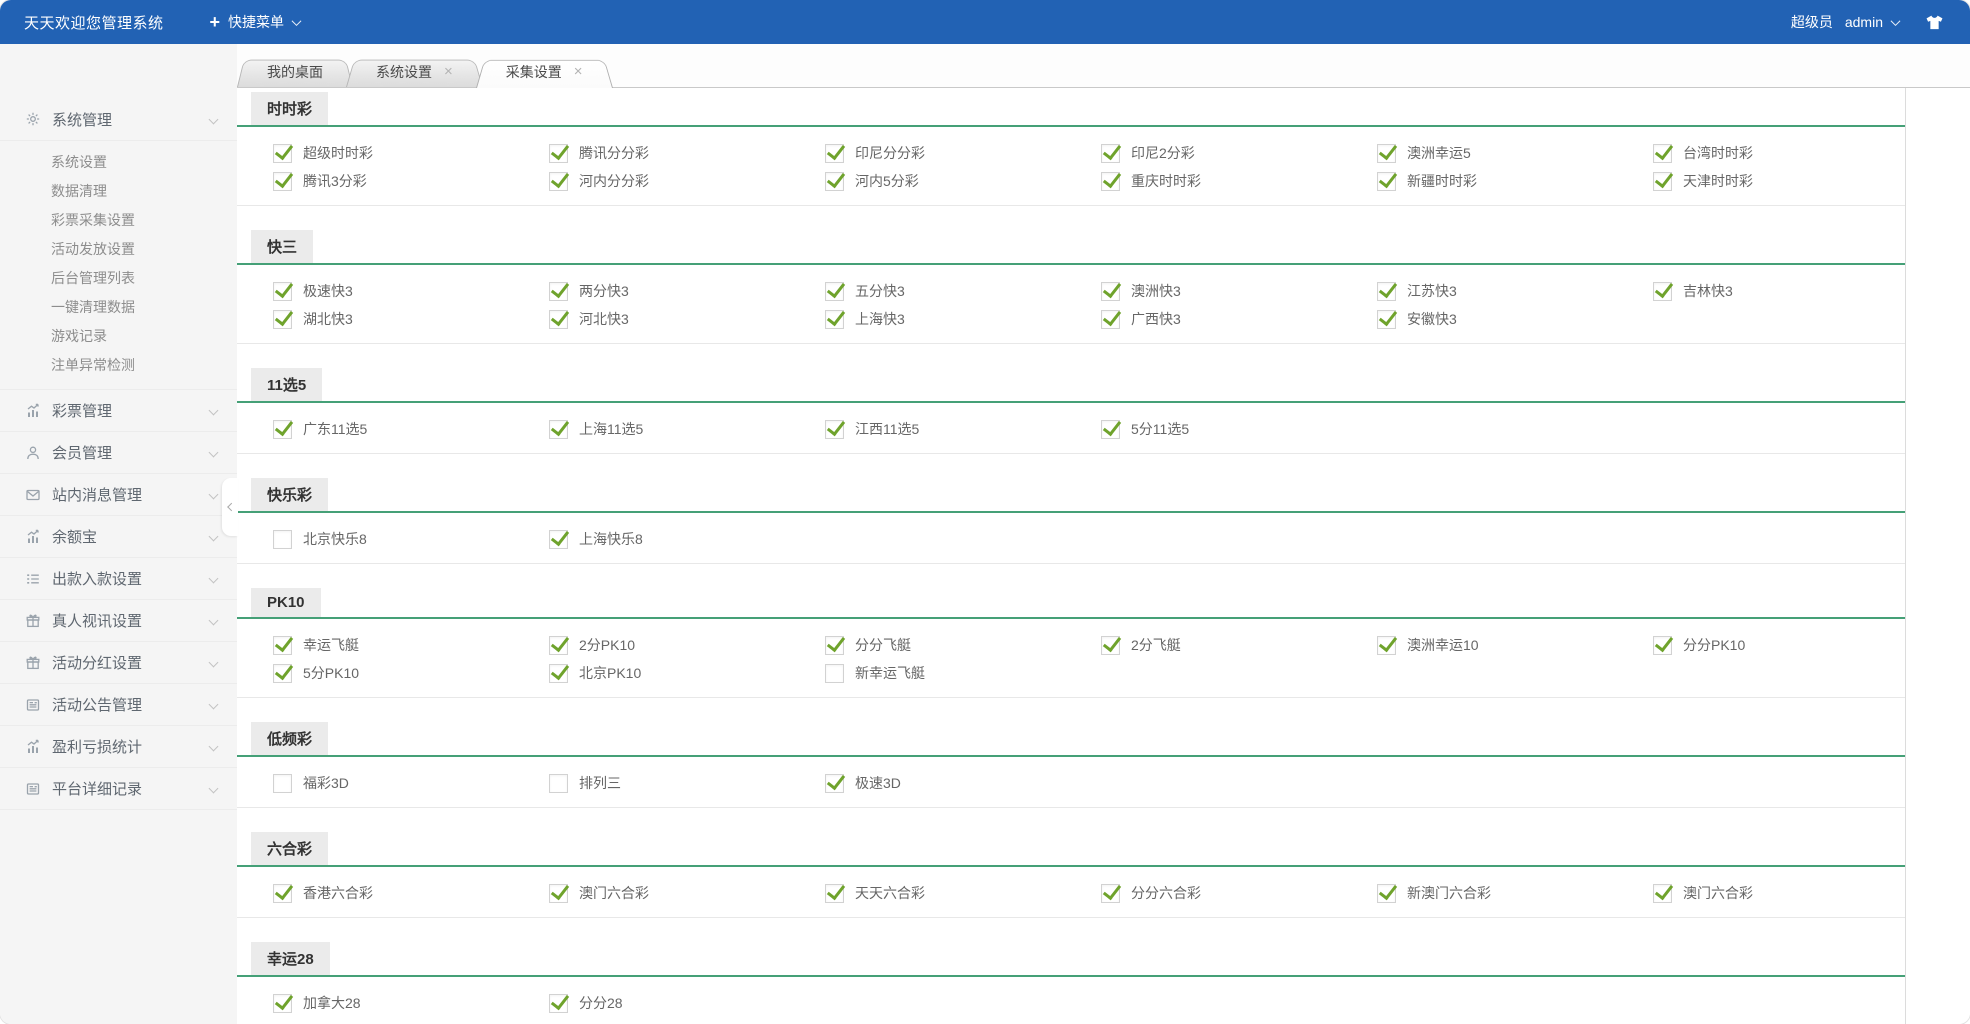 Image resolution: width=1970 pixels, height=1024 pixels. What do you see at coordinates (118, 578) in the screenshot?
I see `sidebar-item-出款入款设置: 出款入款设置` at bounding box center [118, 578].